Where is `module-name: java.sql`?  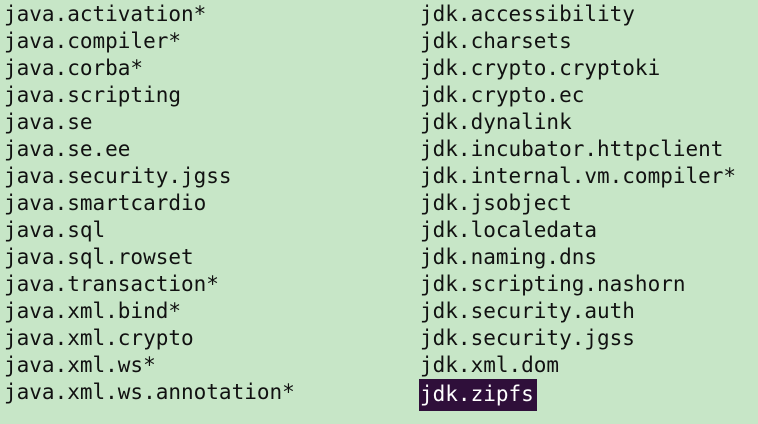 module-name: java.sql is located at coordinates (55, 230).